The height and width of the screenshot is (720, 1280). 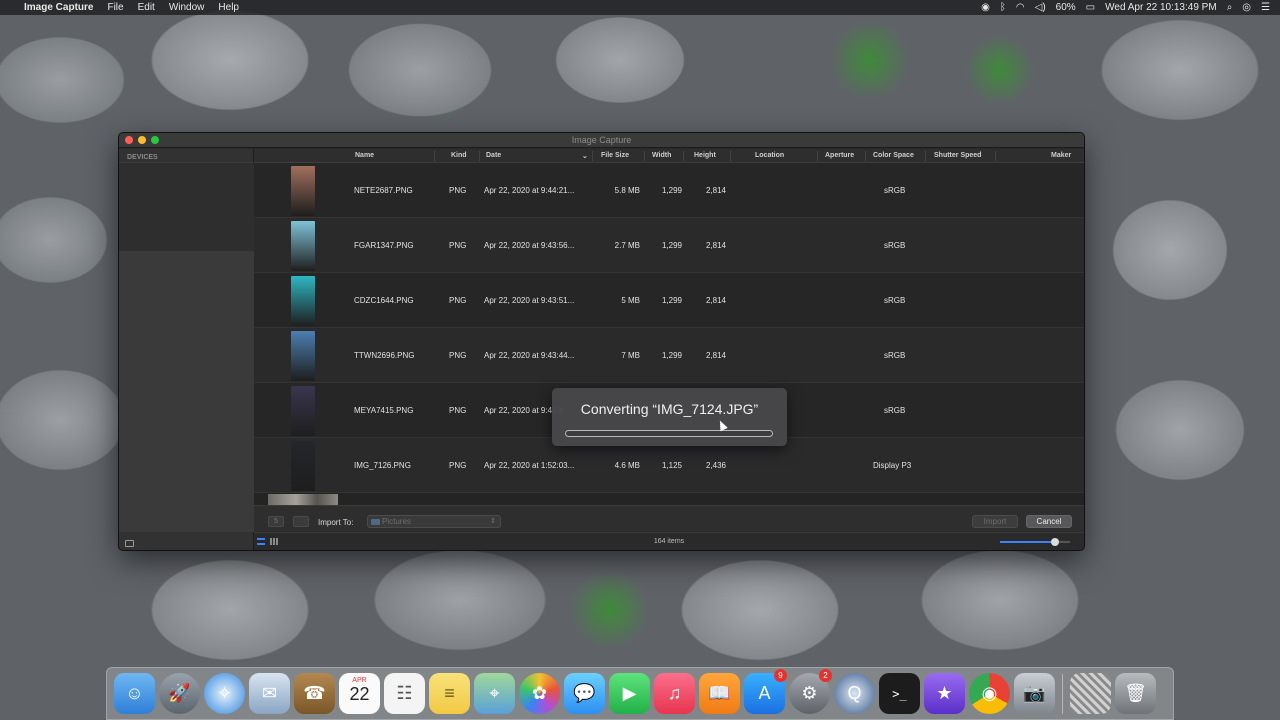 What do you see at coordinates (155, 140) in the screenshot?
I see `zoom-window-button` at bounding box center [155, 140].